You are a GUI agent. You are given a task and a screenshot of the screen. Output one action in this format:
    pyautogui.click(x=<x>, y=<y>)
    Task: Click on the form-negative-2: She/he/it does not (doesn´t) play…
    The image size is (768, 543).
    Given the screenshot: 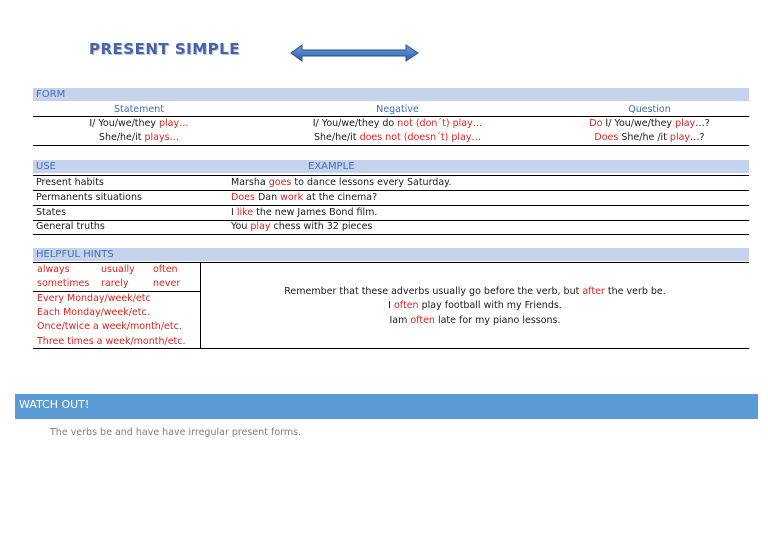 What is the action you would take?
    pyautogui.click(x=397, y=137)
    